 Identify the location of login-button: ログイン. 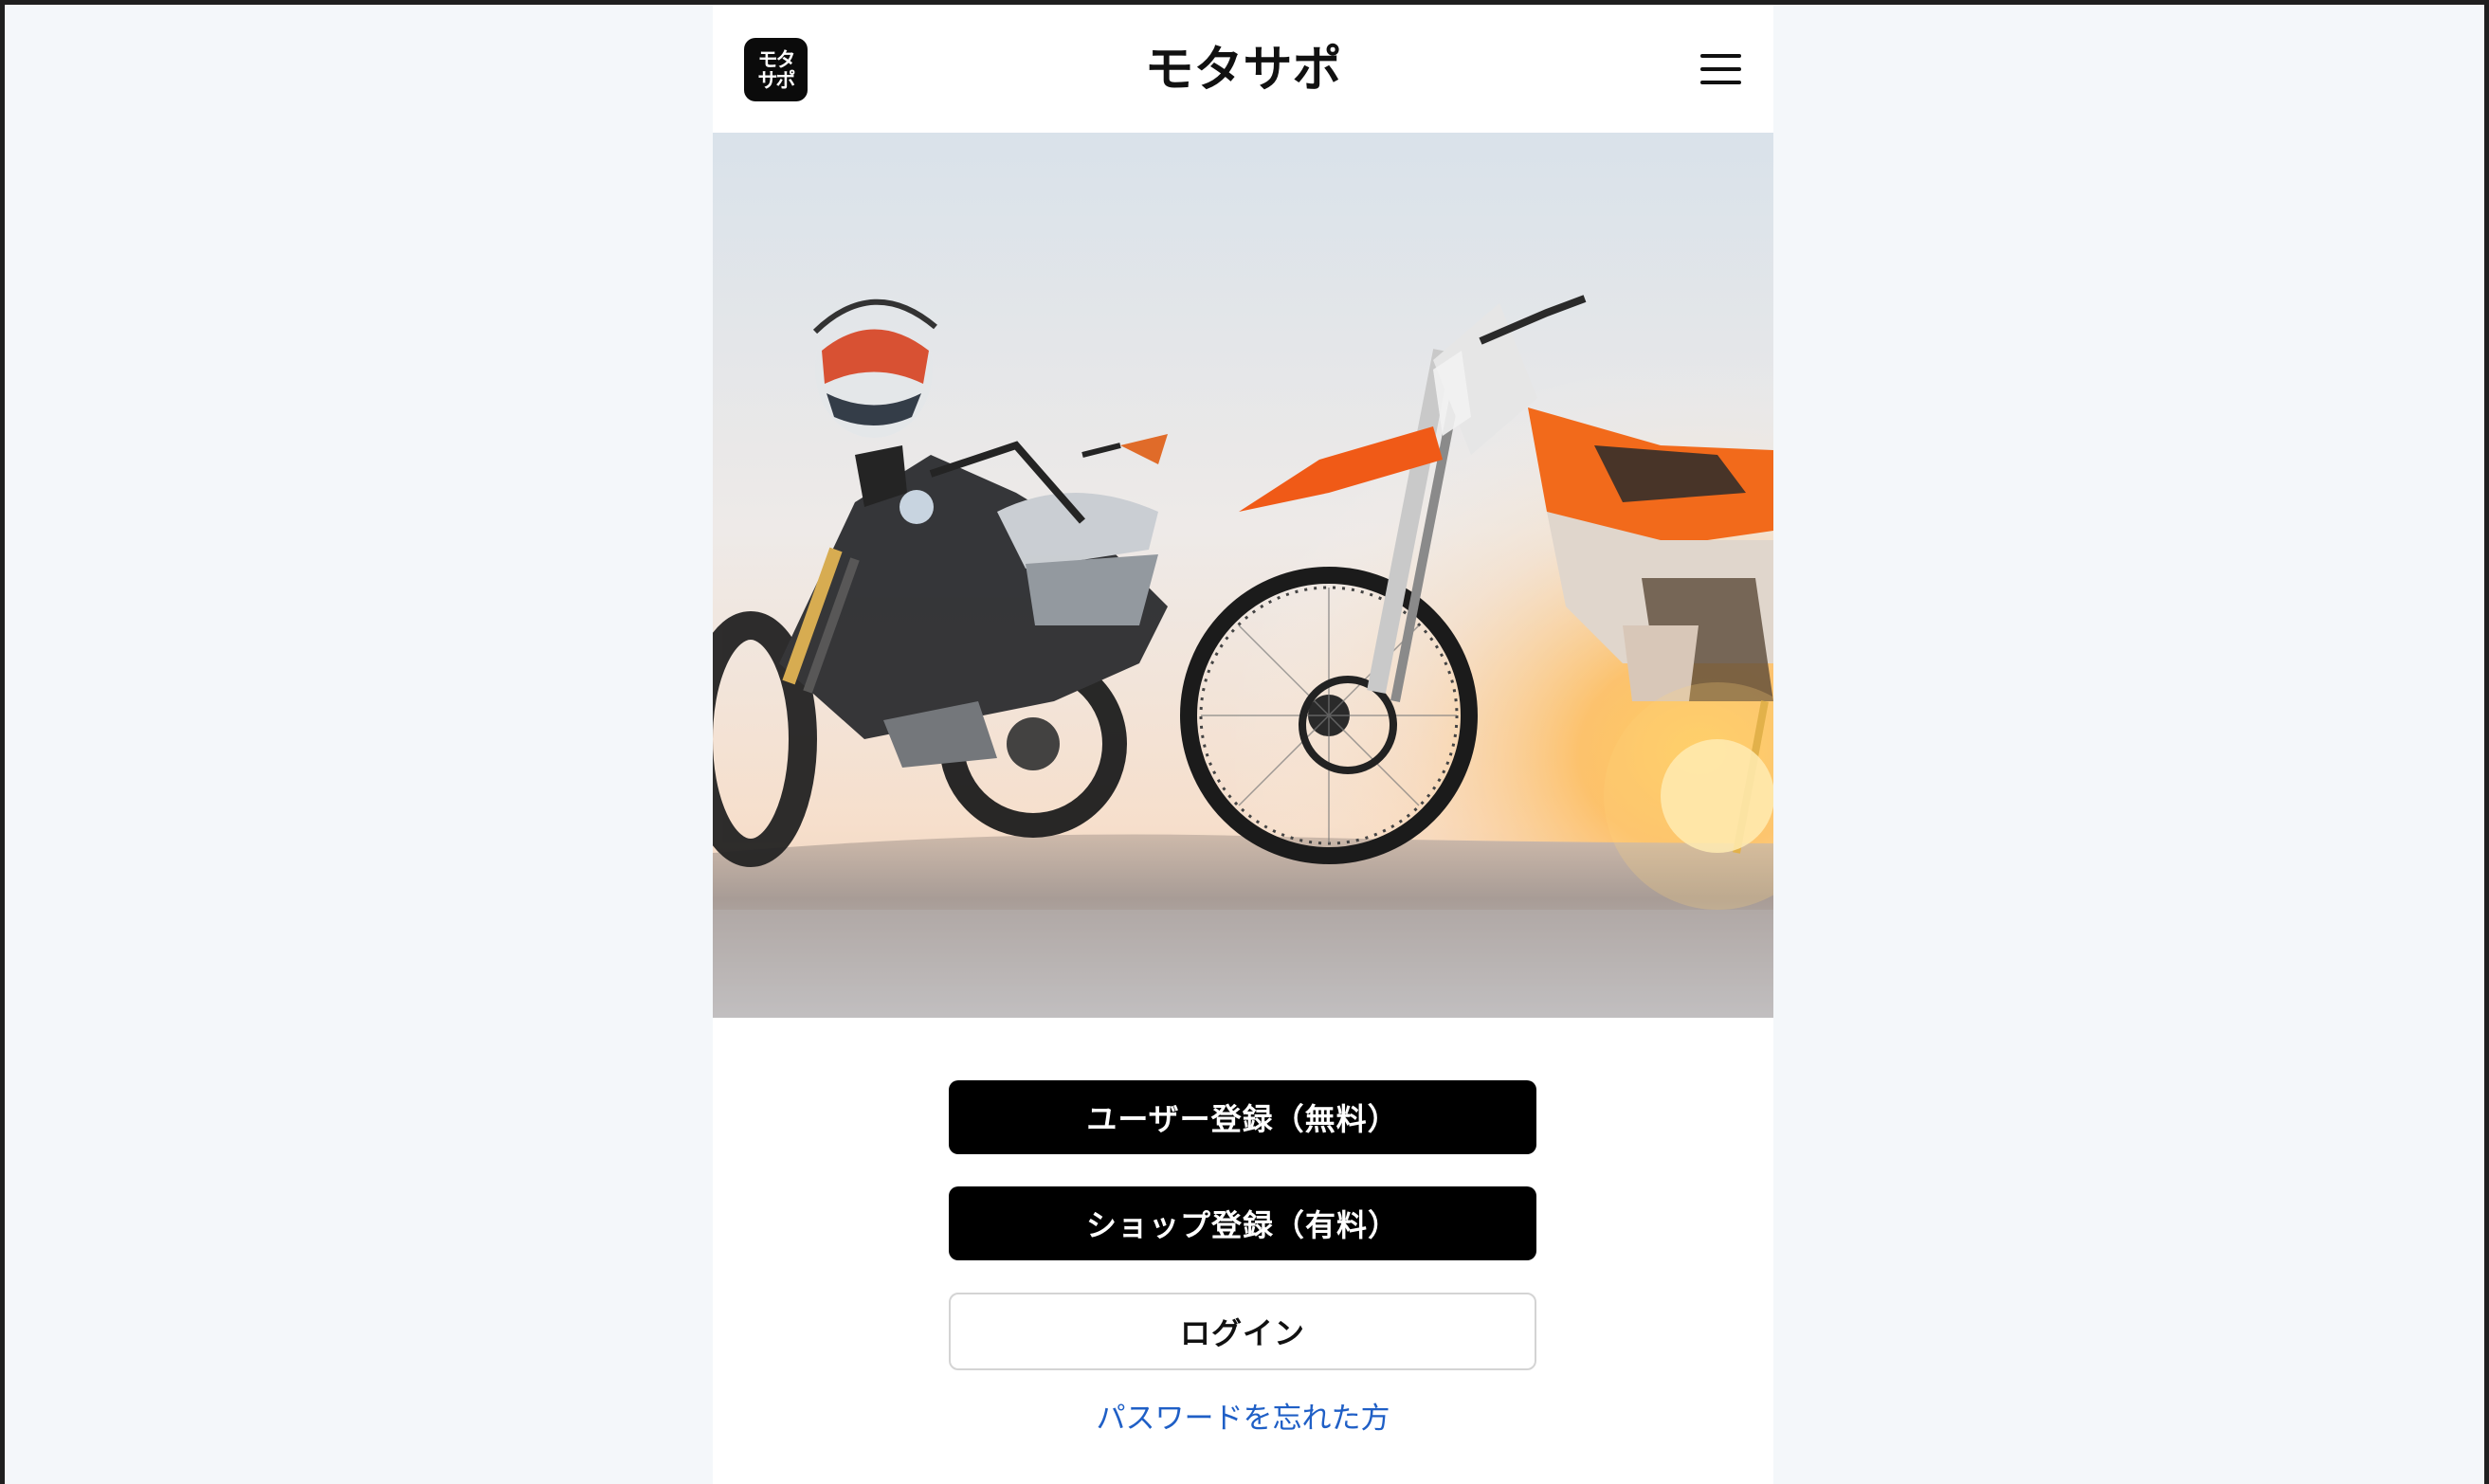
(1242, 1331).